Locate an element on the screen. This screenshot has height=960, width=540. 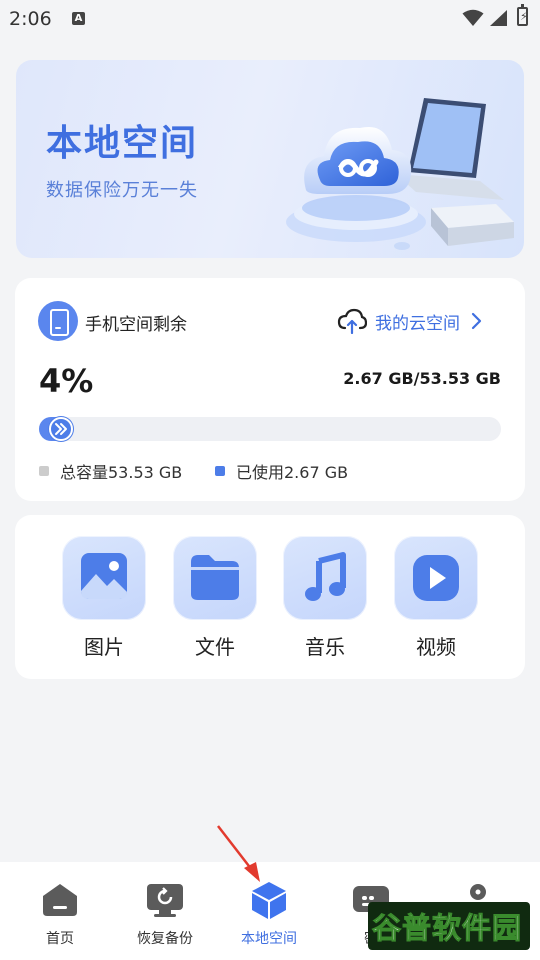
restore-backup-icon is located at coordinates (165, 900).